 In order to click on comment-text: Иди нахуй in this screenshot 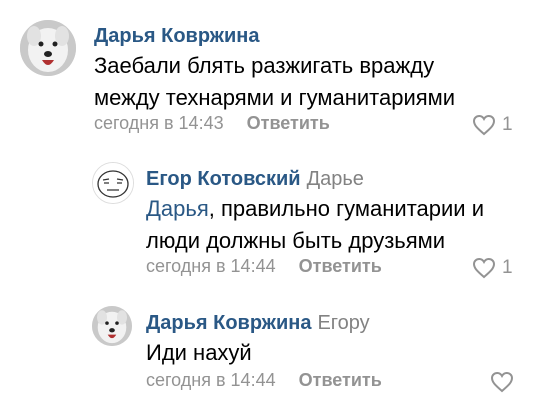, I will do `click(199, 353)`.